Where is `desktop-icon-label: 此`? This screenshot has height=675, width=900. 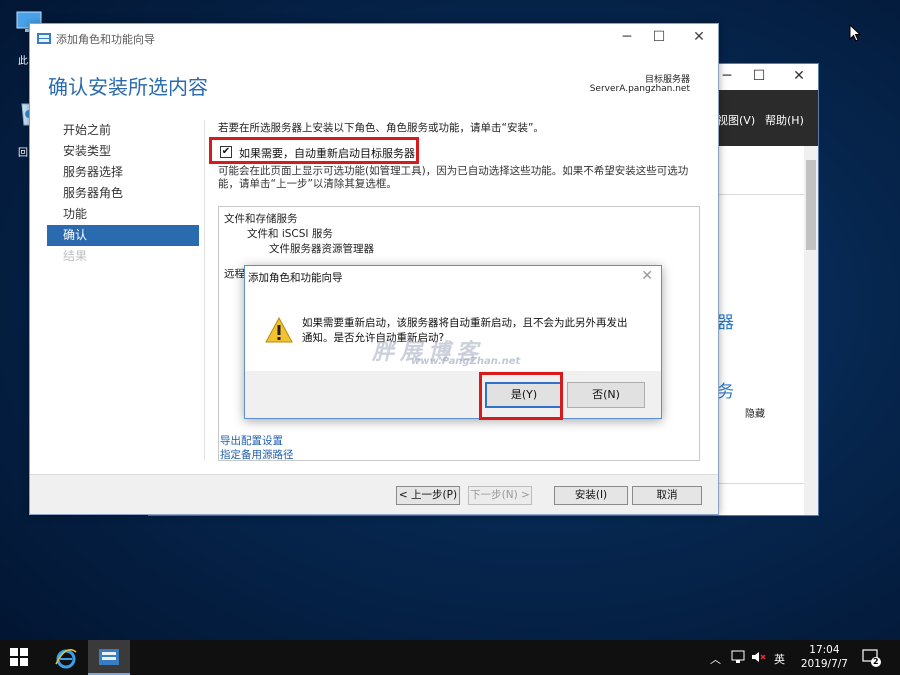 desktop-icon-label: 此 is located at coordinates (23, 61).